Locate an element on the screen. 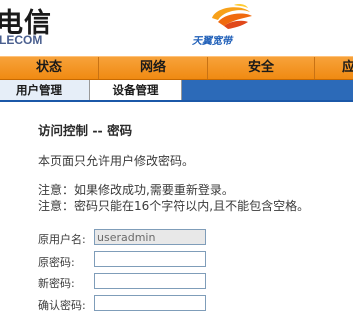 The image size is (353, 318). logo-text: 天翼宽带 is located at coordinates (212, 41).